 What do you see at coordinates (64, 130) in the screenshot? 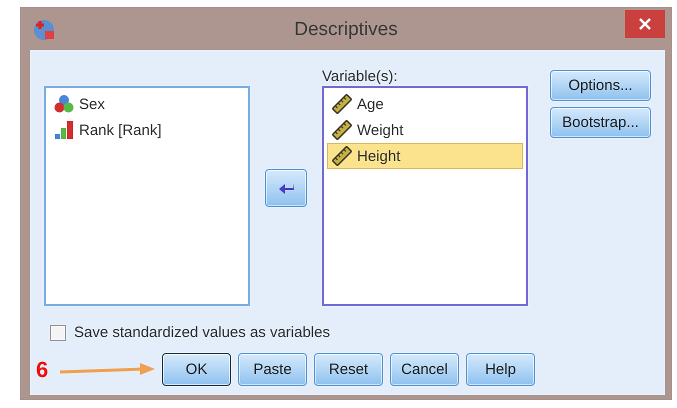
I see `bar-chart-icon` at bounding box center [64, 130].